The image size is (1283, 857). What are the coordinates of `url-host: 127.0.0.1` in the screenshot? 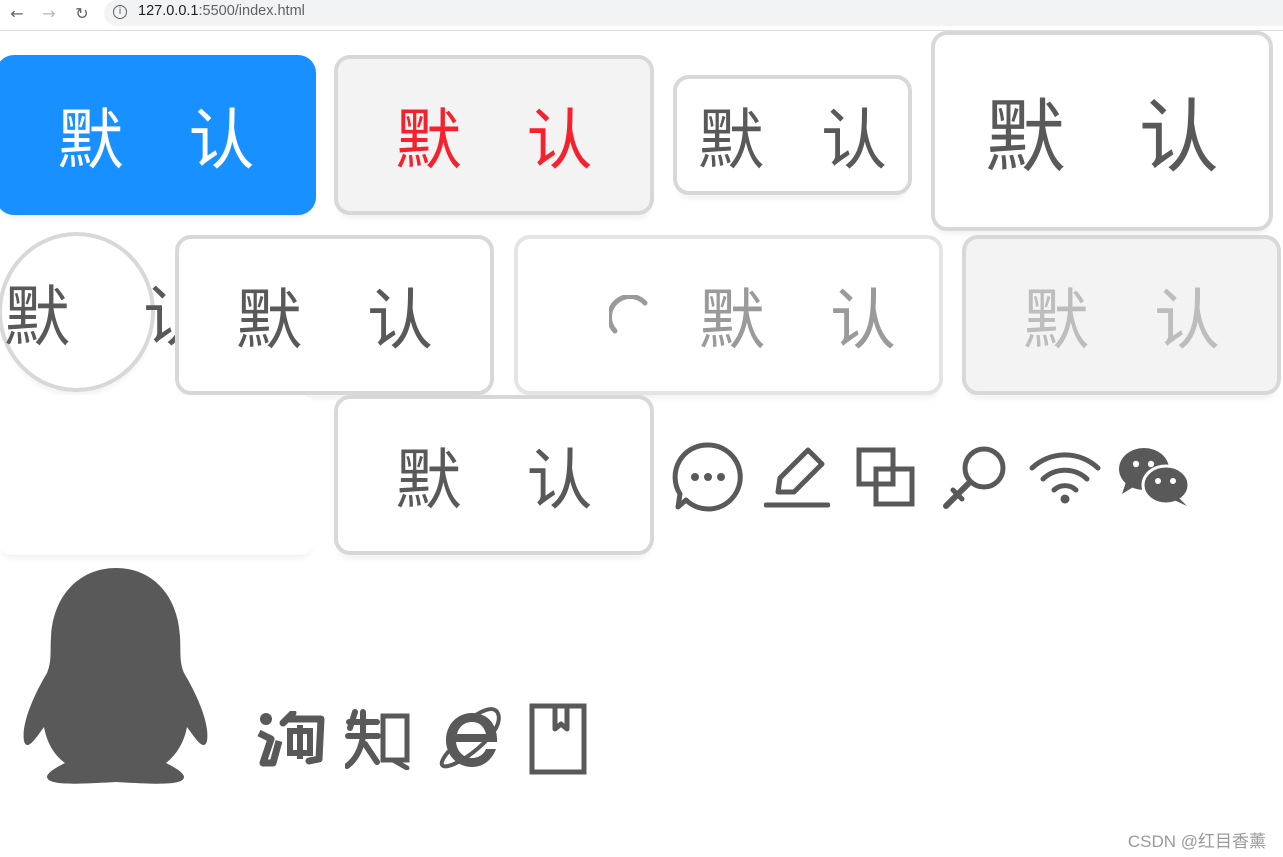 It's located at (168, 11).